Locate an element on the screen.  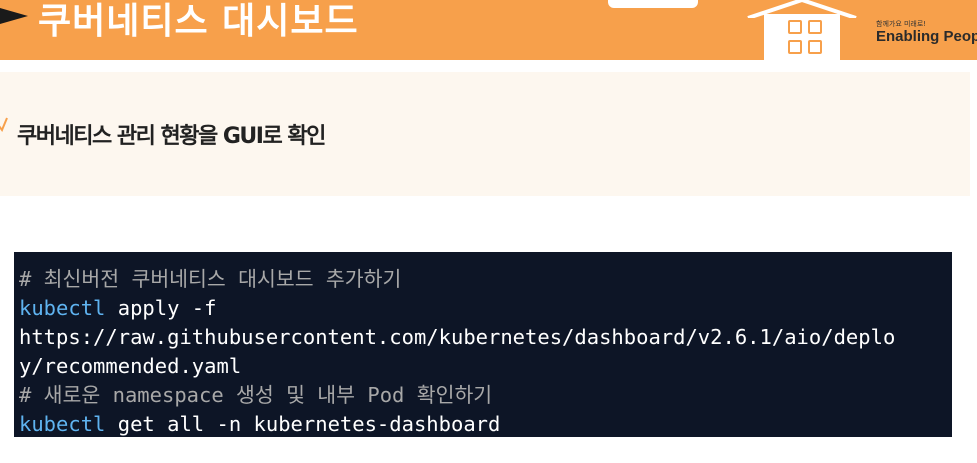
header-arrow-icon is located at coordinates (14, 16).